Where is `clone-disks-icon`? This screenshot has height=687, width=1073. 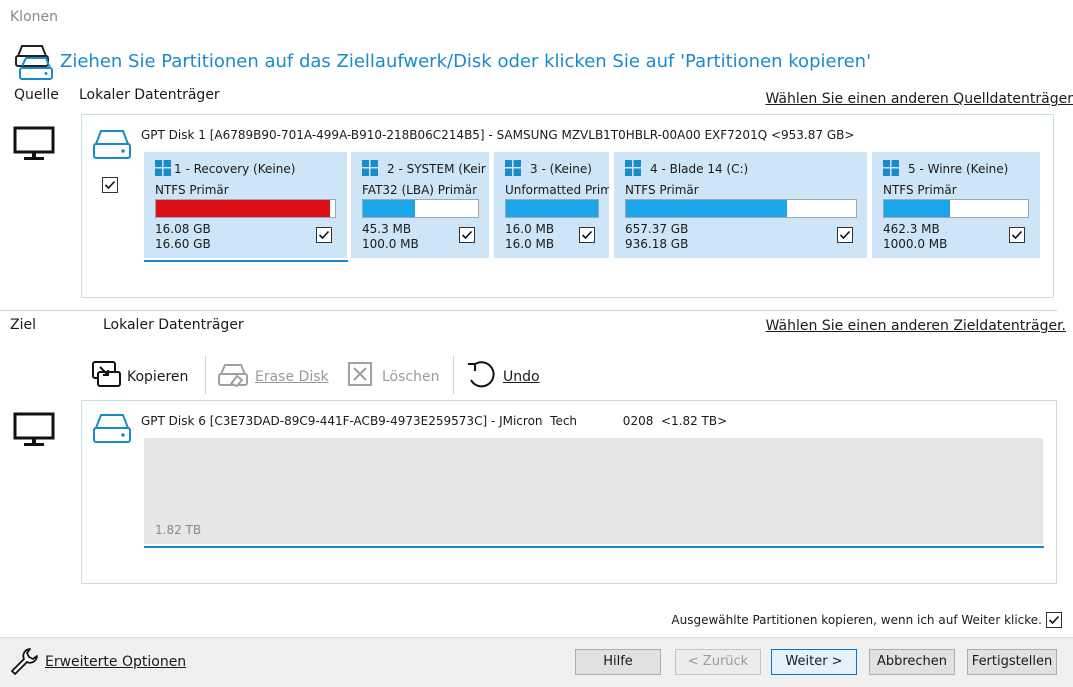
clone-disks-icon is located at coordinates (33, 63).